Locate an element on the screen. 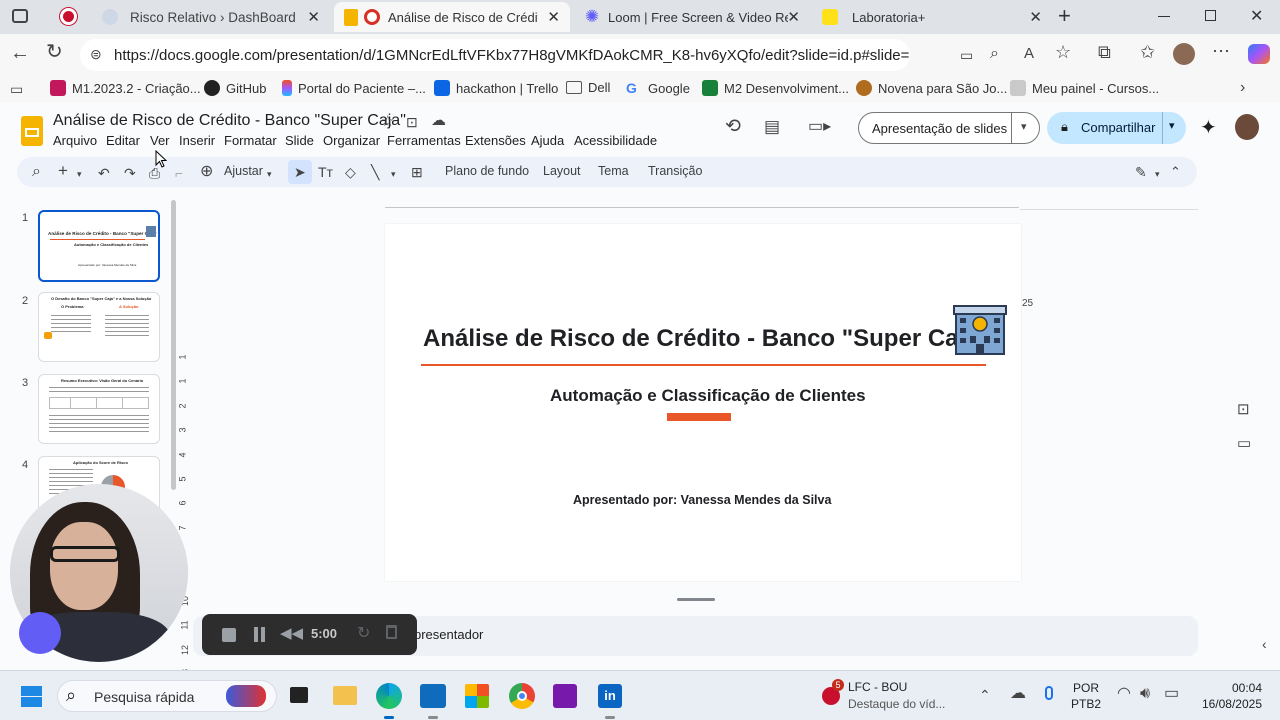 Image resolution: width=1280 pixels, height=720 pixels. menu-formatar: Formatar is located at coordinates (250, 140).